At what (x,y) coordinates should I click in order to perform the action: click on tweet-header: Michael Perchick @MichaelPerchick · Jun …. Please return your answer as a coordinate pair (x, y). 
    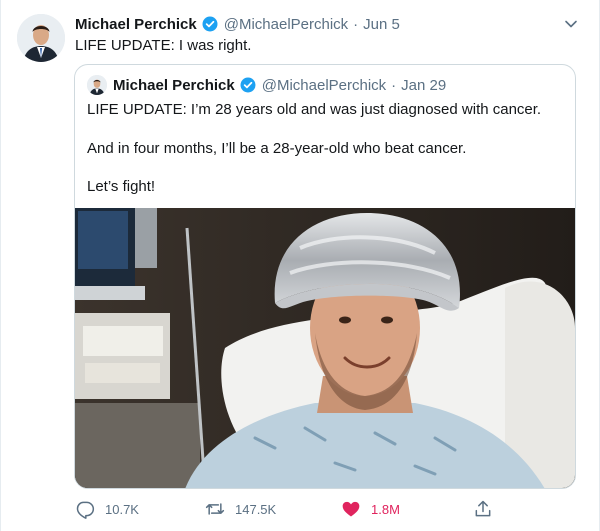
    Looking at the image, I should click on (237, 24).